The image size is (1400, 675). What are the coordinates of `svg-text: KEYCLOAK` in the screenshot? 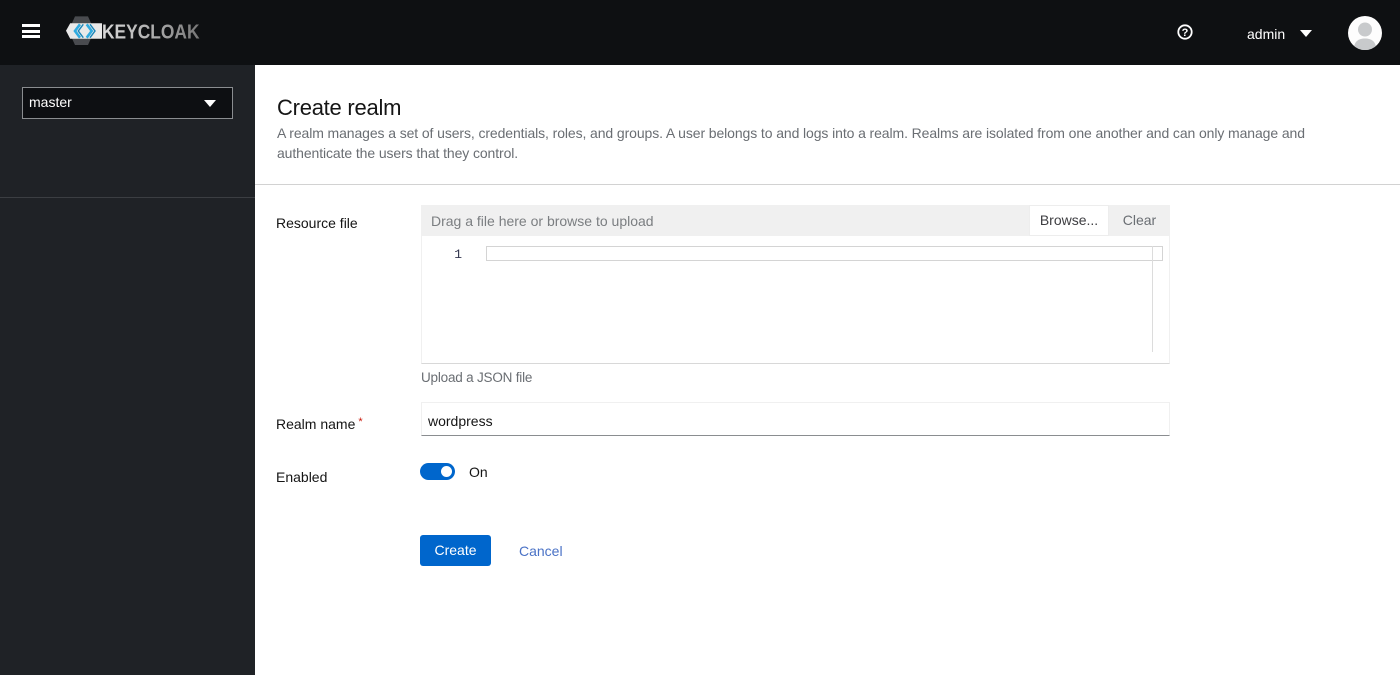 It's located at (151, 31).